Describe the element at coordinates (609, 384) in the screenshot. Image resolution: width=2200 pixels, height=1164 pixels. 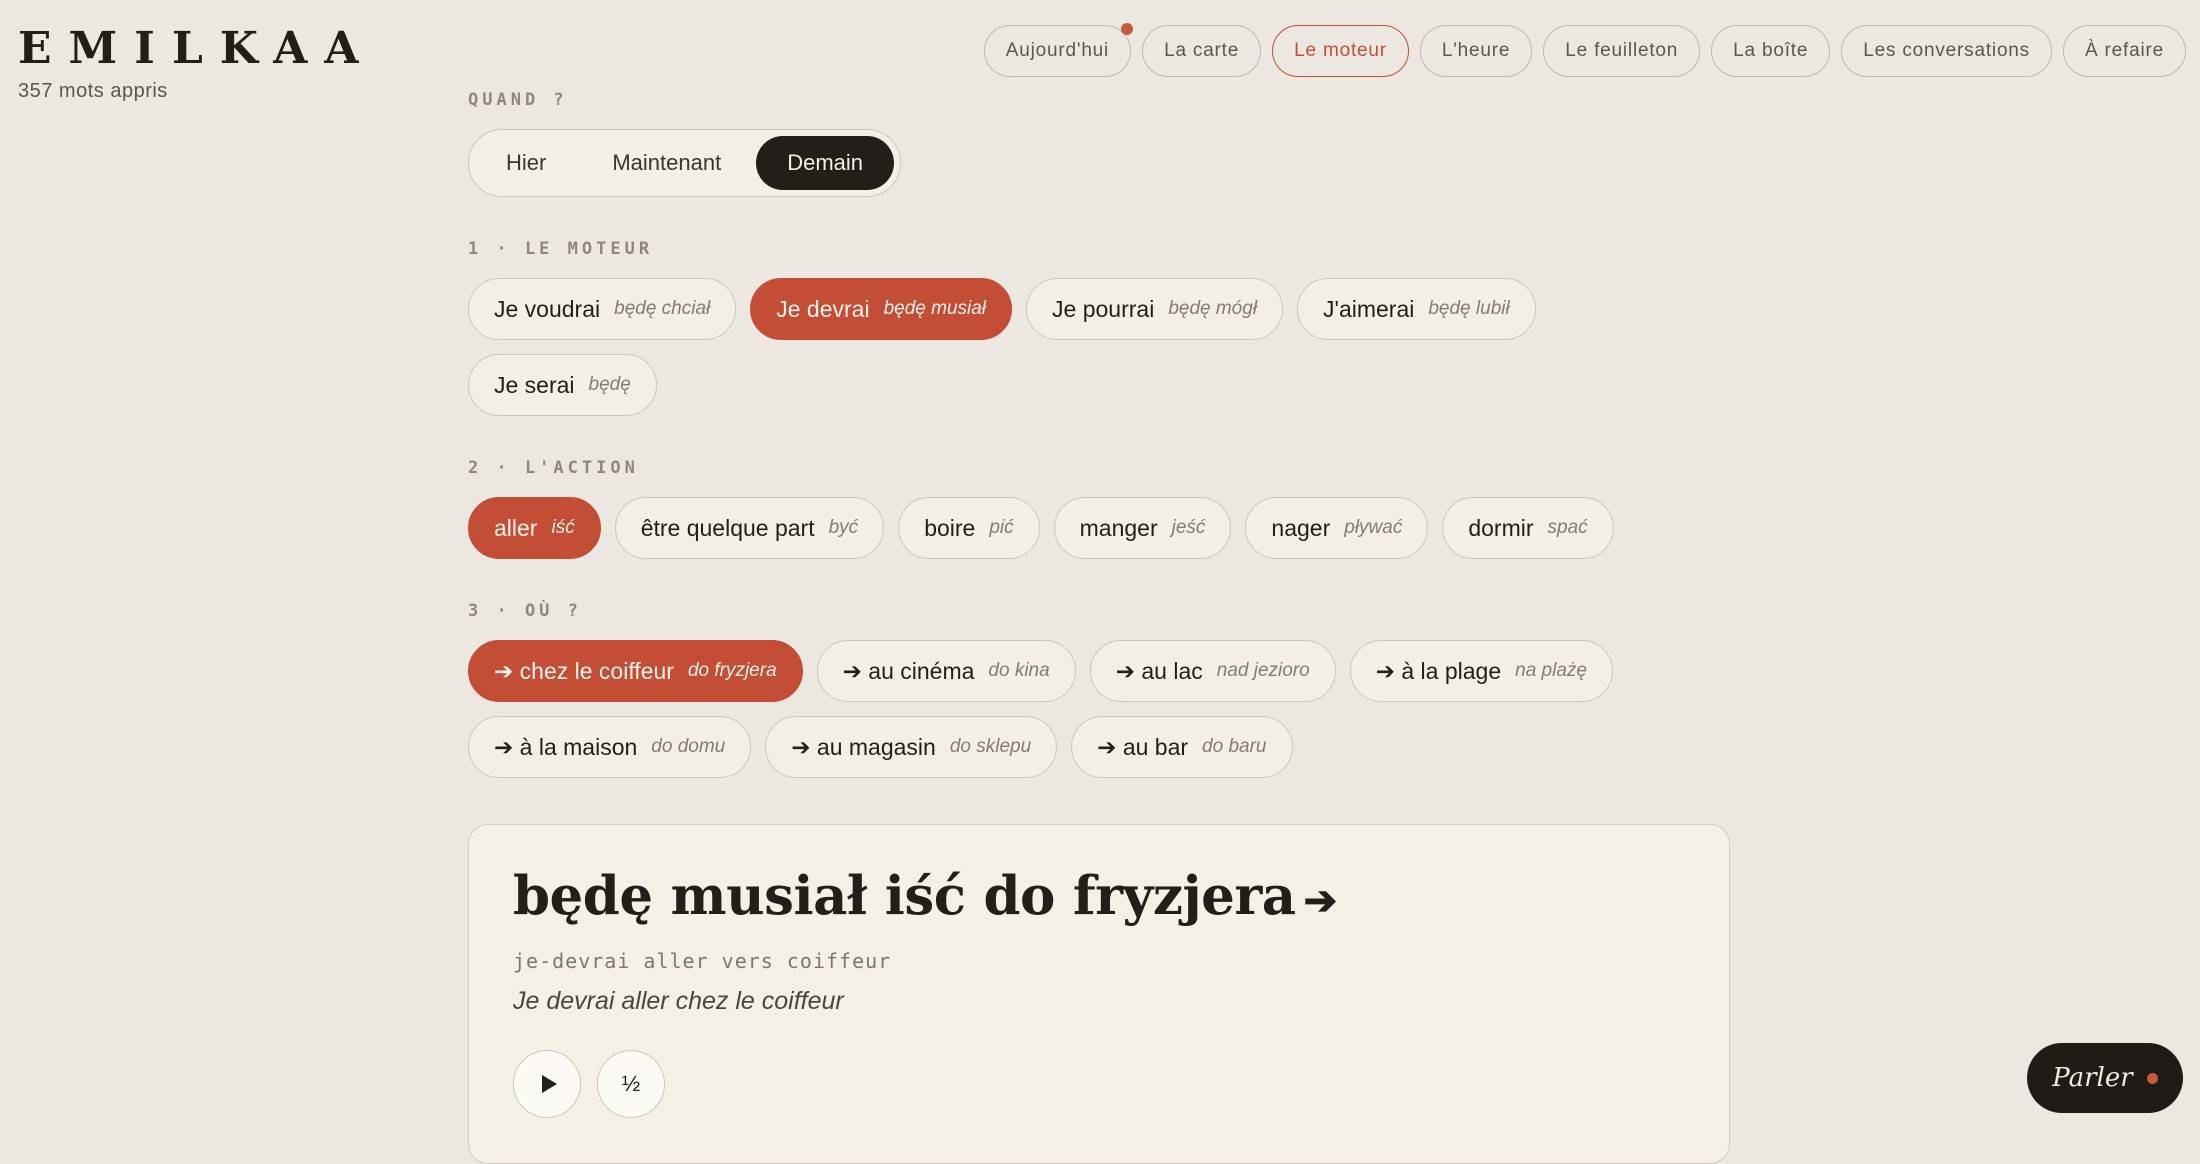
I see `chip-polish: będę` at that location.